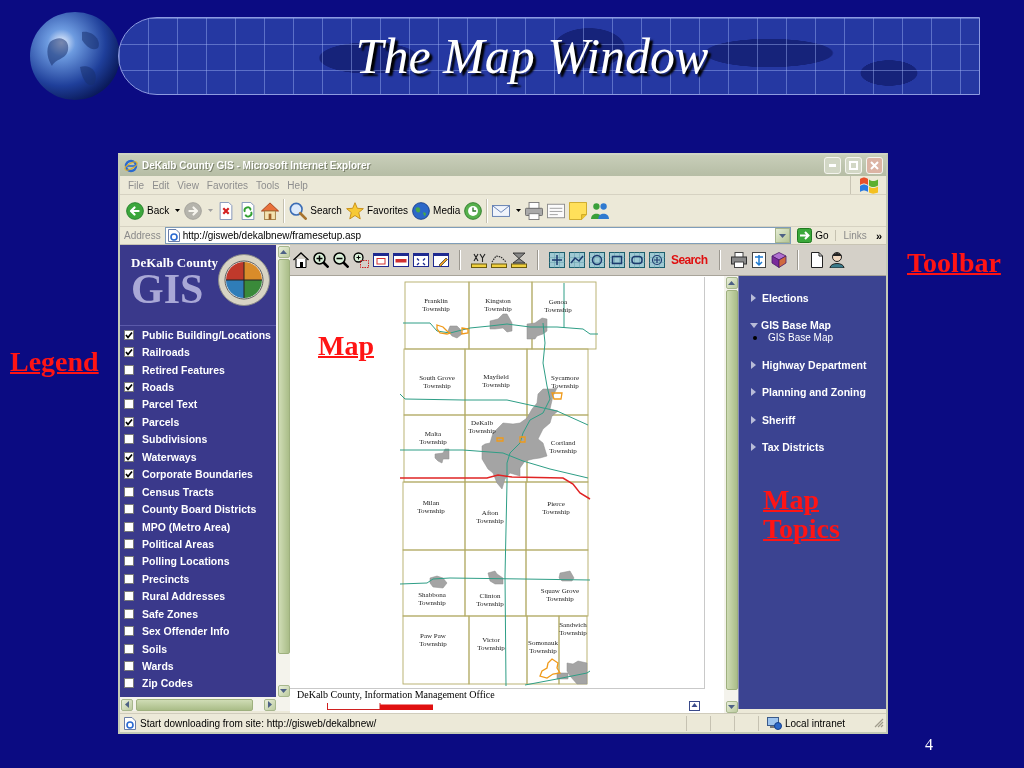 Image resolution: width=1024 pixels, height=768 pixels. Describe the element at coordinates (441, 260) in the screenshot. I see `window-pen-icon` at that location.